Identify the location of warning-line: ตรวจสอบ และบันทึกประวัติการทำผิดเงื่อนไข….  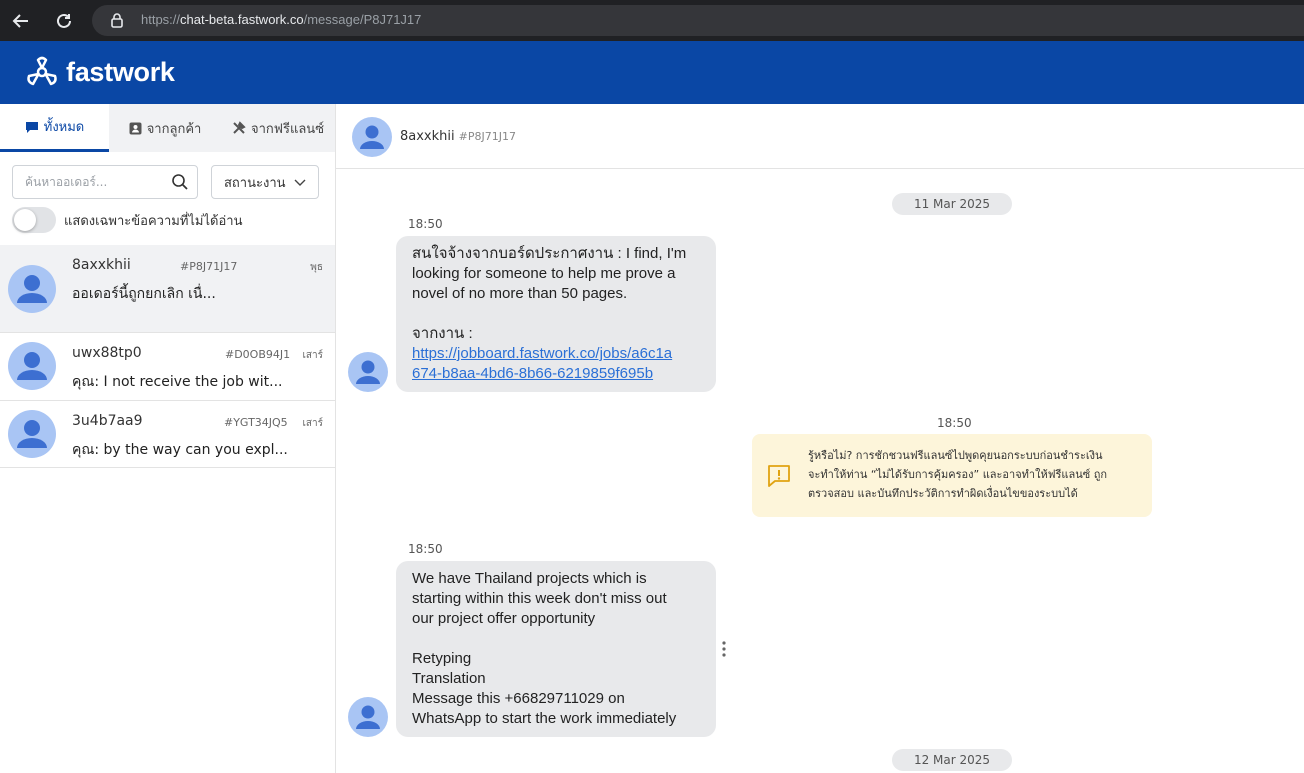
(943, 493).